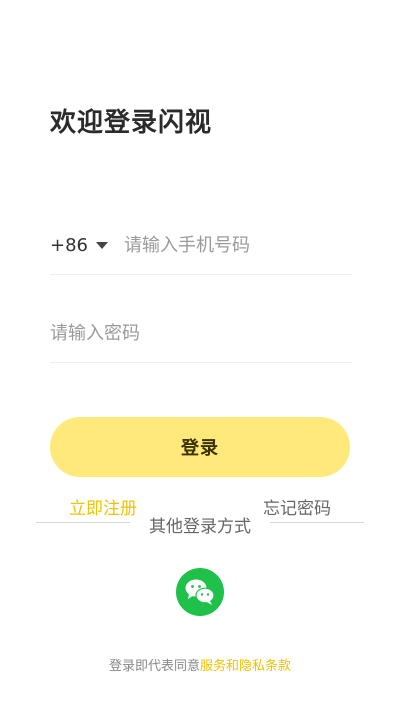 This screenshot has width=400, height=711. I want to click on phone-input, so click(238, 245).